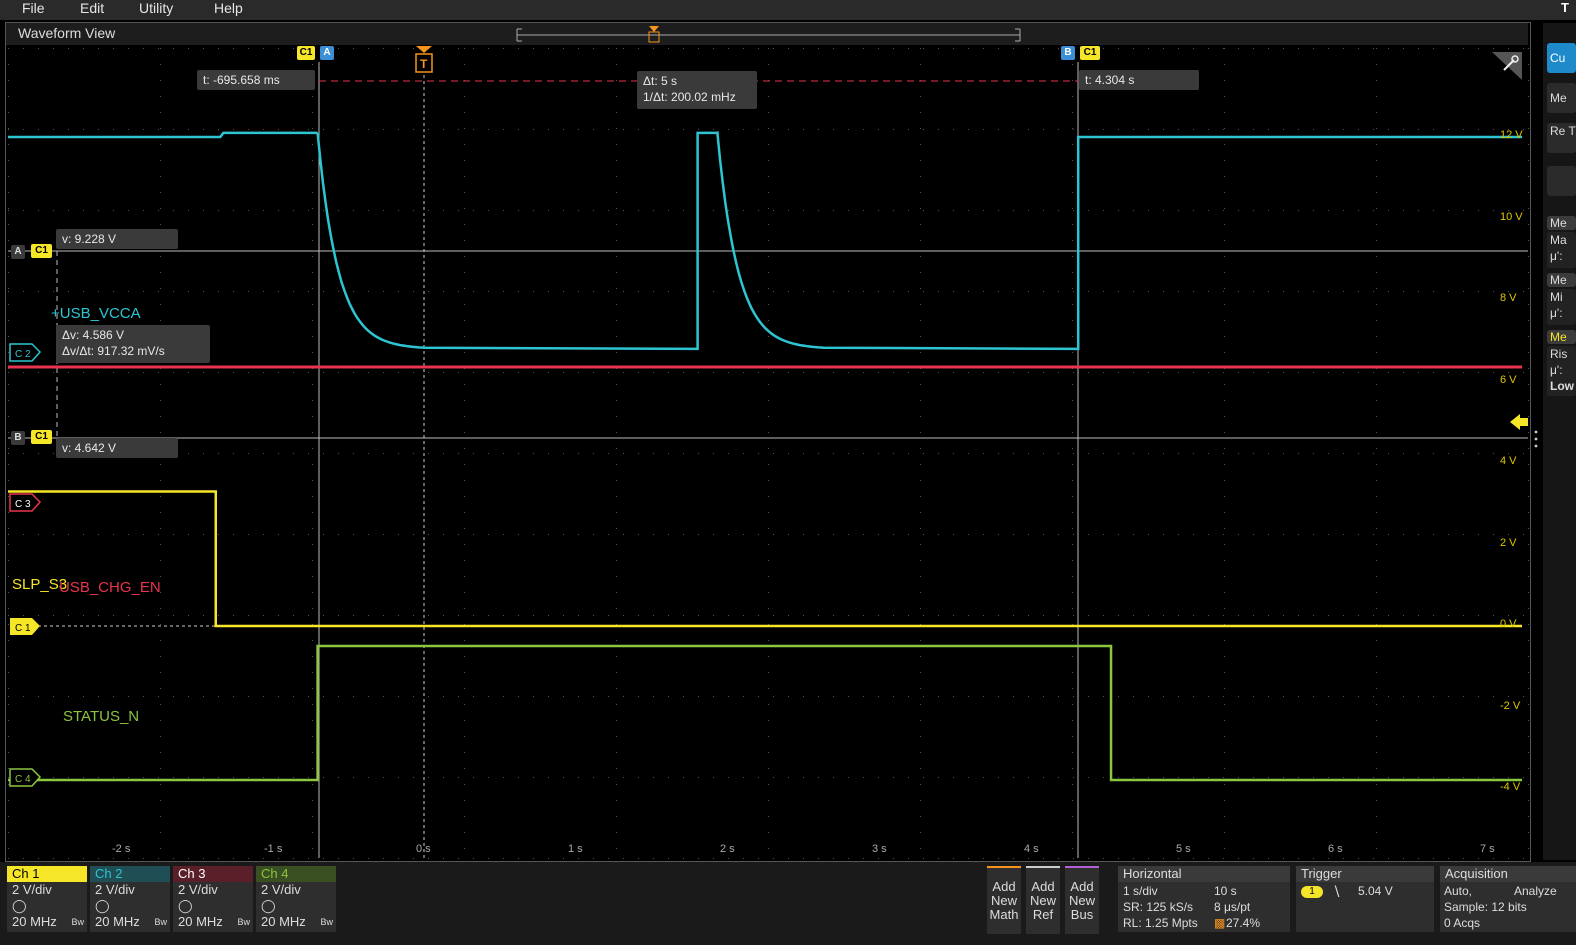  What do you see at coordinates (213, 899) in the screenshot?
I see `ch3-badge: Ch 3 2 V/div ◯ 20 MHz Bw` at bounding box center [213, 899].